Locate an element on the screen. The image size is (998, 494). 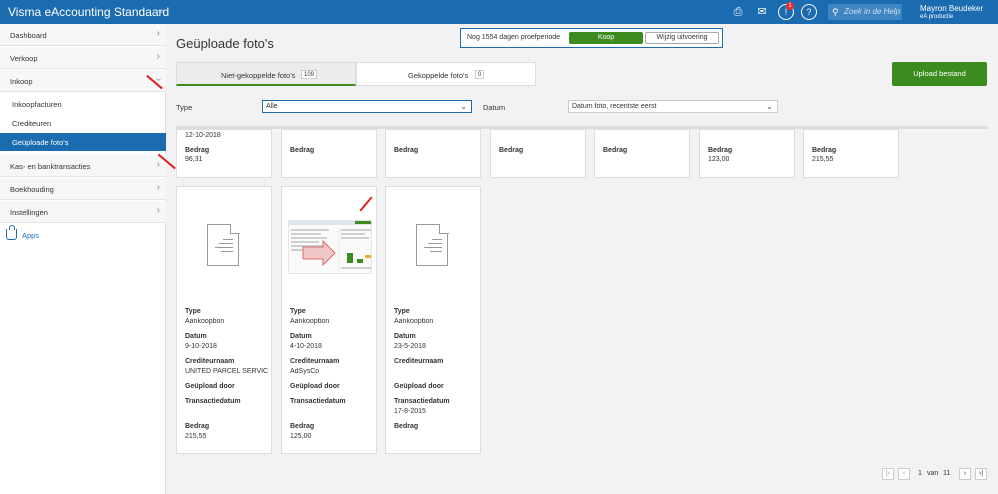
search-icon: ⚲ is located at coordinates (835, 12).